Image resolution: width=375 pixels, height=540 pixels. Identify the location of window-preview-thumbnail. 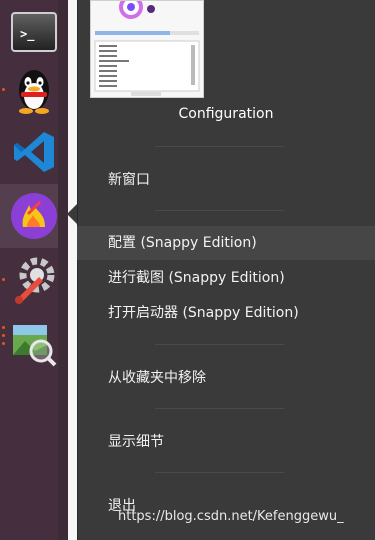
(147, 49).